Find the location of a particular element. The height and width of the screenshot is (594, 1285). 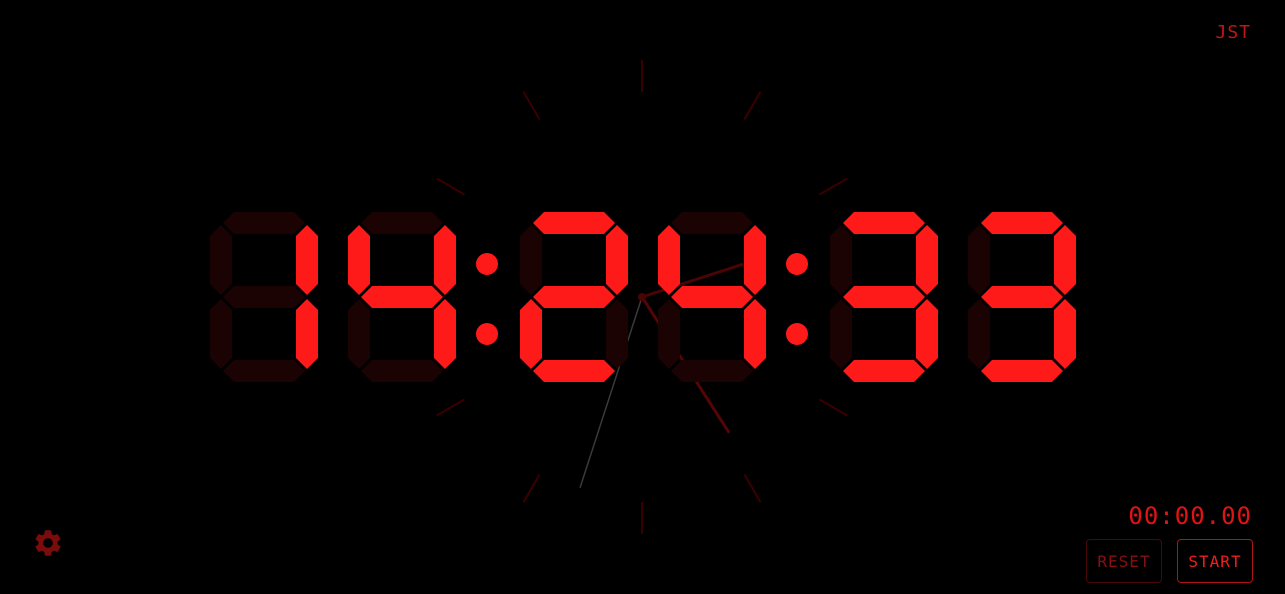

gear-icon is located at coordinates (48, 543).